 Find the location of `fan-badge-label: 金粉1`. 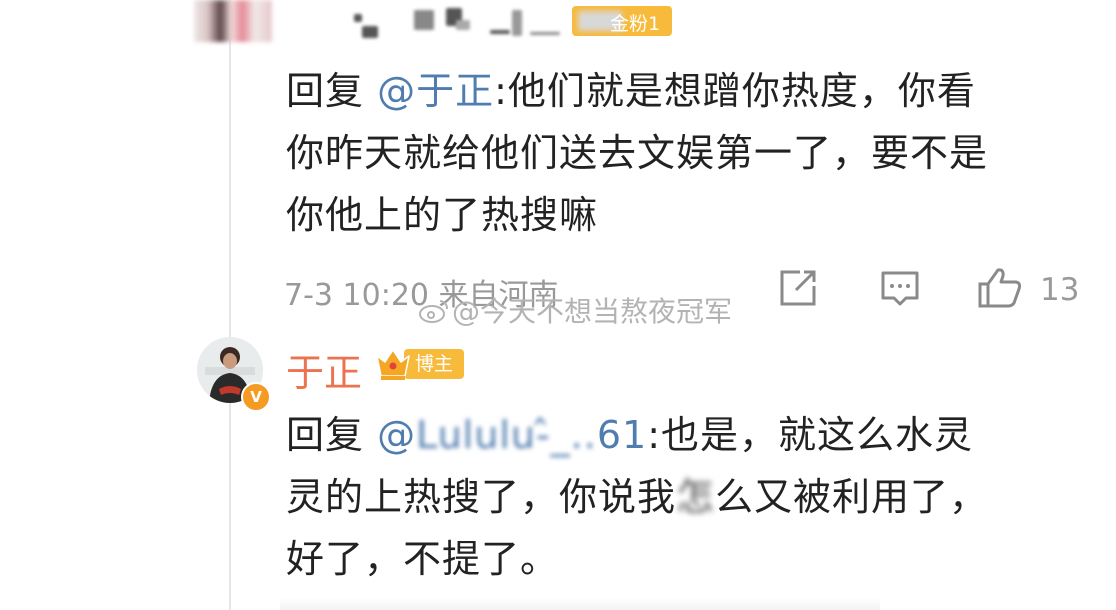

fan-badge-label: 金粉1 is located at coordinates (635, 24).